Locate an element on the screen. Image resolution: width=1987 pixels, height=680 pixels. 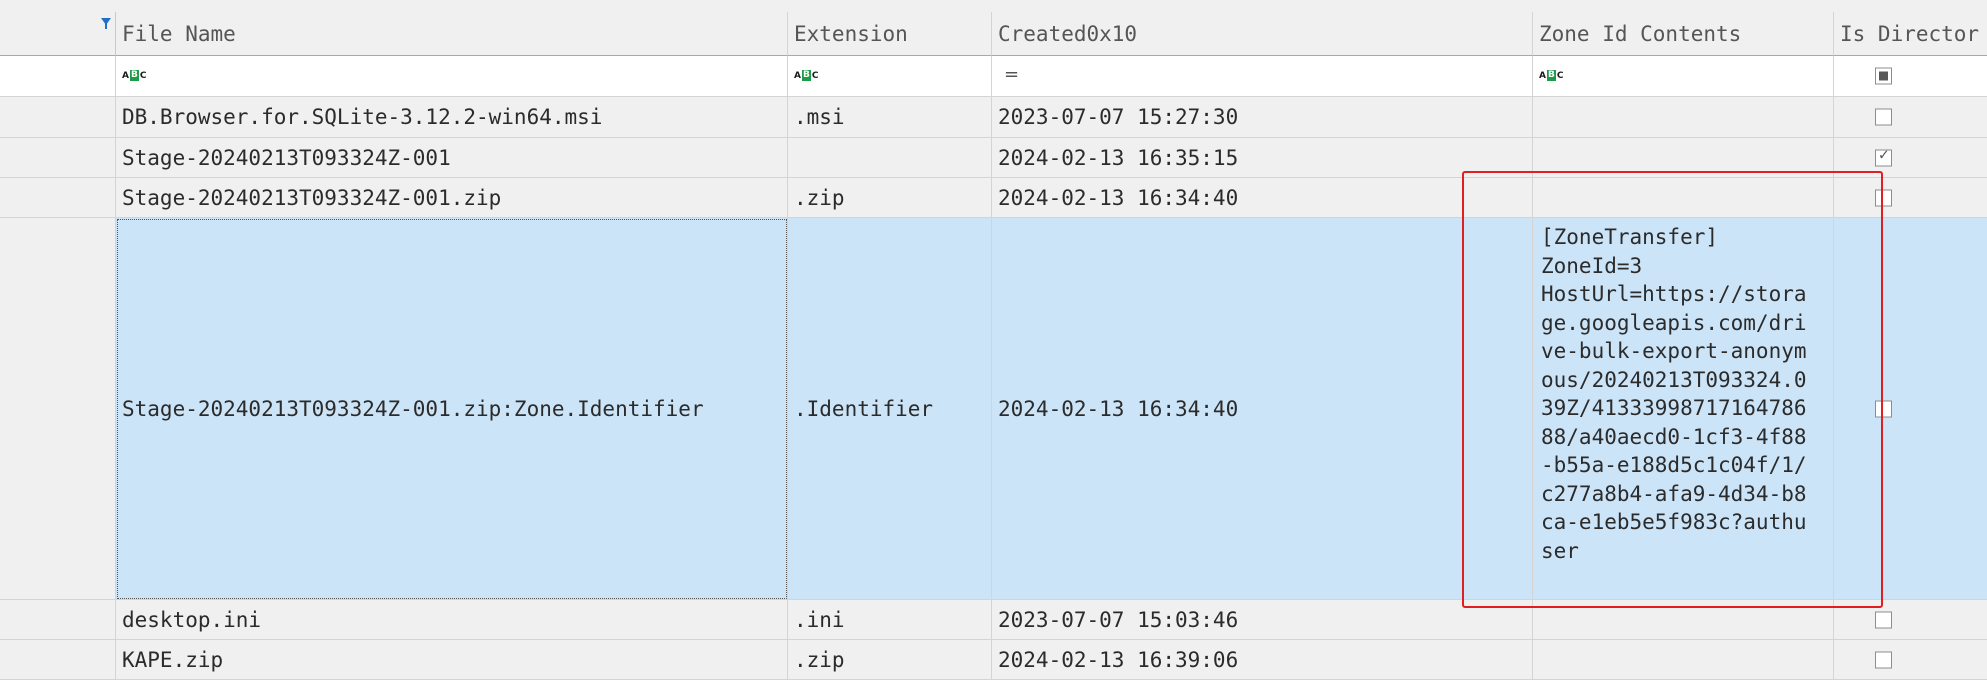
table-row: desktop.ini .ini 2023-07-07 15:03:46 is located at coordinates (993, 620).